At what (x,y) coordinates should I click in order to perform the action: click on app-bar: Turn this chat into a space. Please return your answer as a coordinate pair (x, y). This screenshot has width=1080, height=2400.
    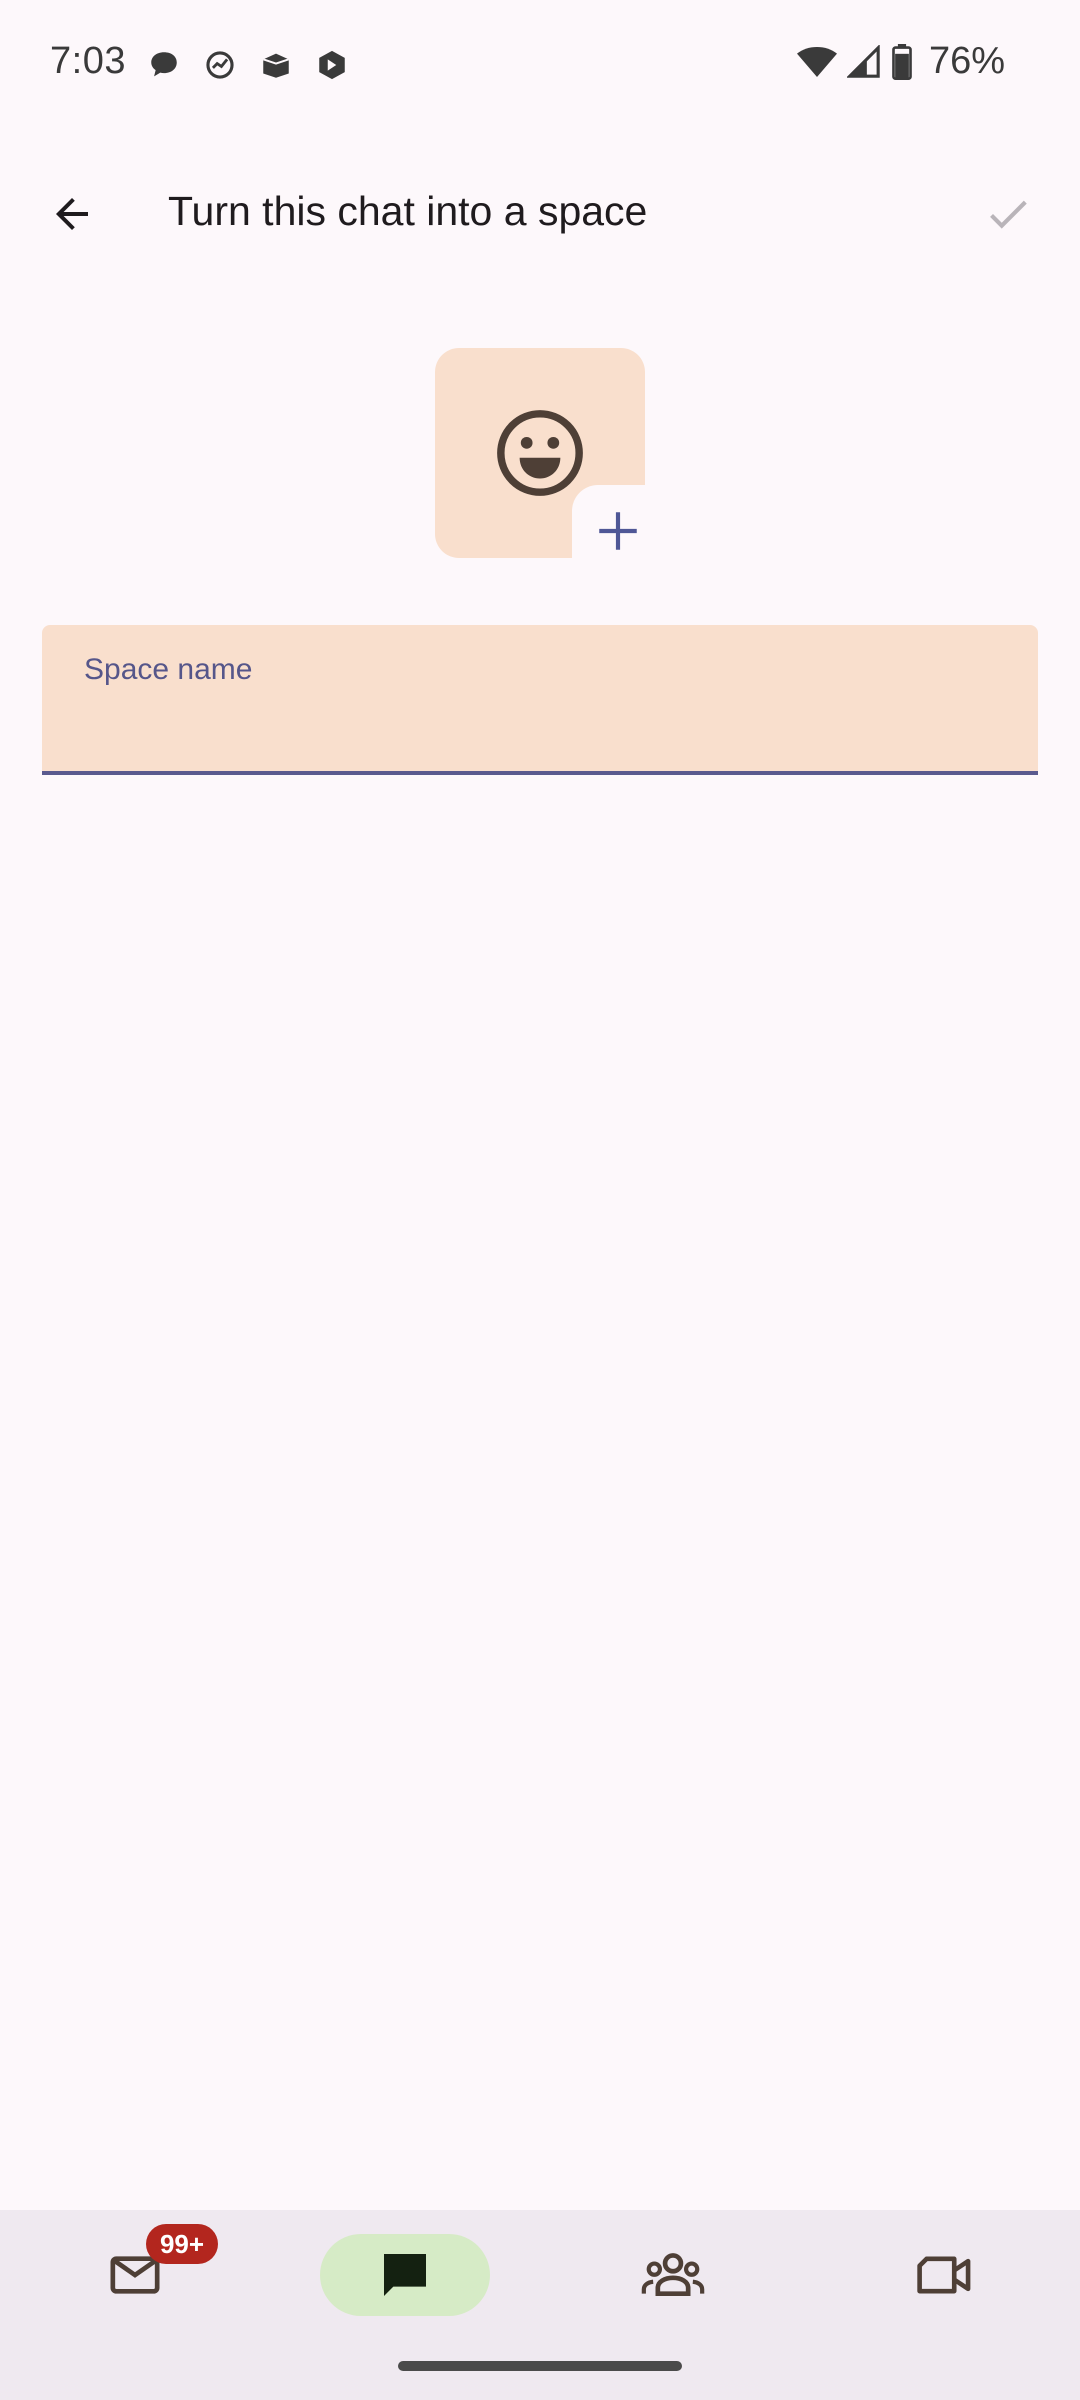
    Looking at the image, I should click on (540, 212).